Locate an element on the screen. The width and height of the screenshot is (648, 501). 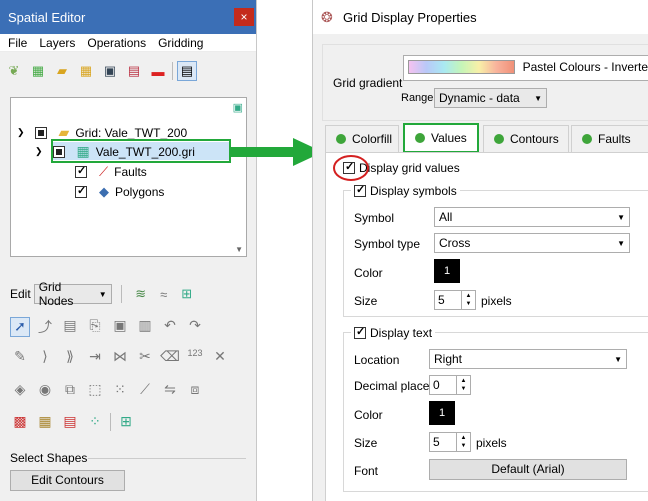
display-text-checkbox is located at coordinates (360, 332).